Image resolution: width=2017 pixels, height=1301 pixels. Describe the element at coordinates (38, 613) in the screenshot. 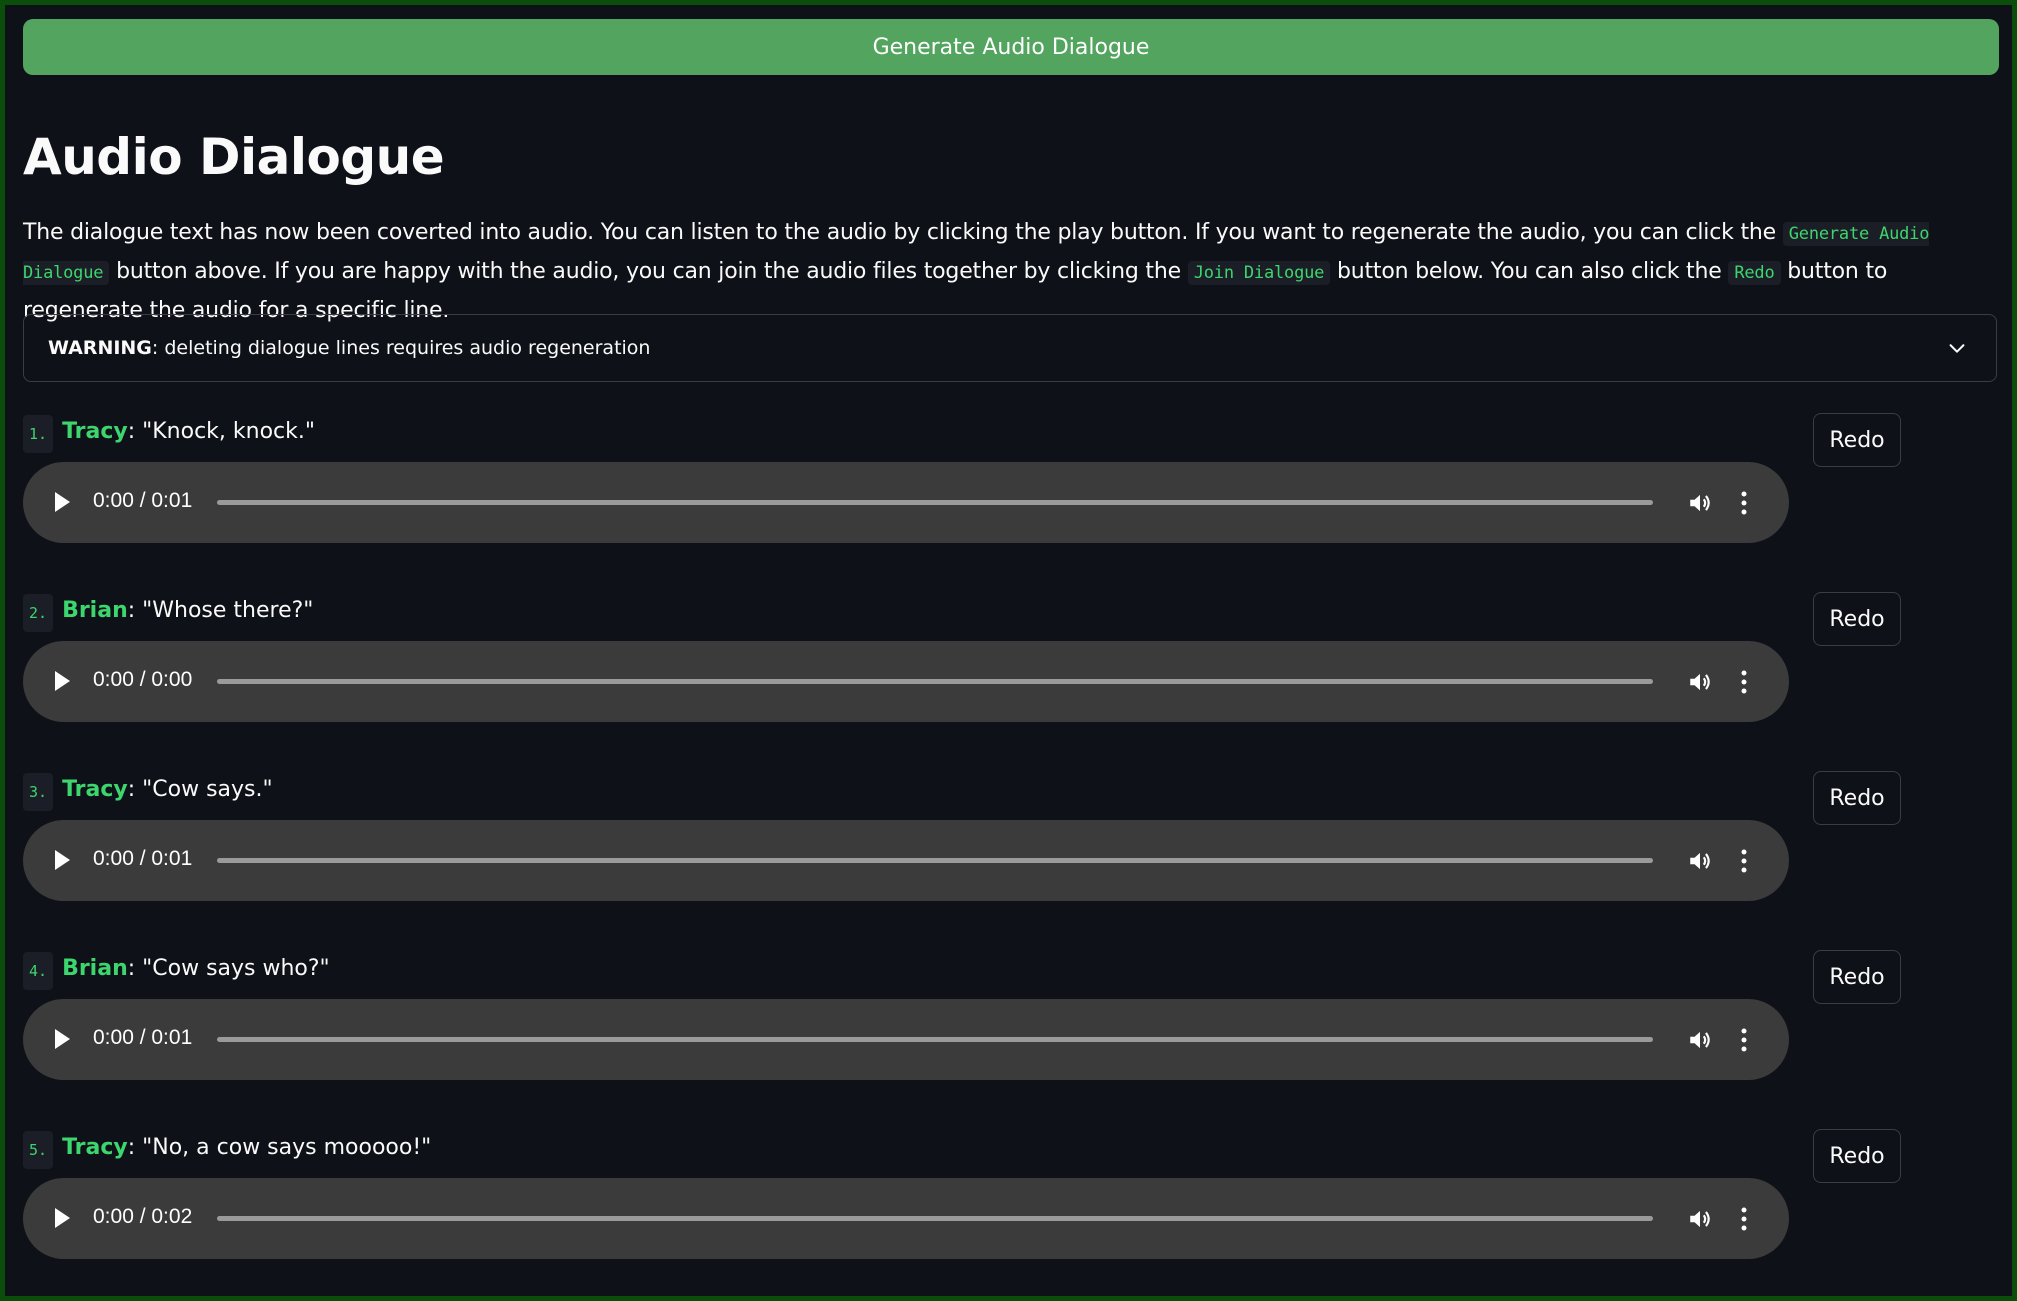

I see `line-number: 2.` at that location.